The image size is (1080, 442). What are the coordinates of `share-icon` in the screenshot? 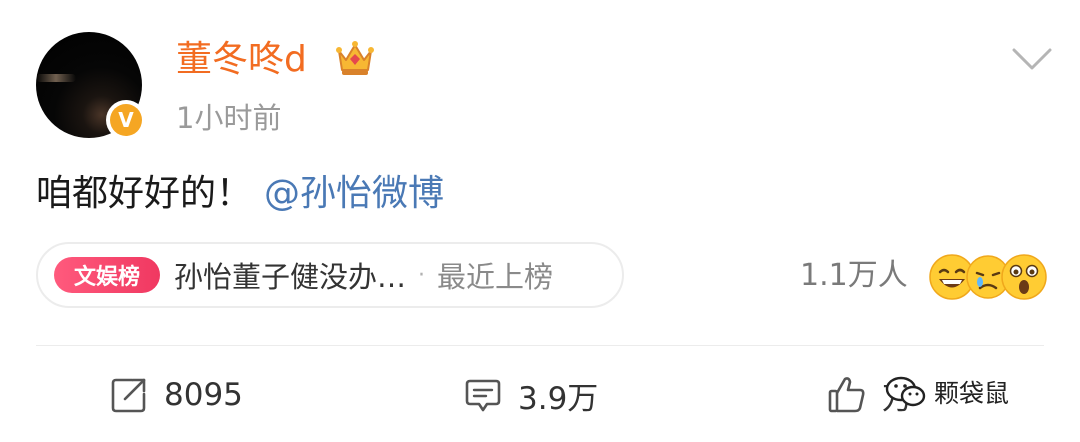 It's located at (128, 395).